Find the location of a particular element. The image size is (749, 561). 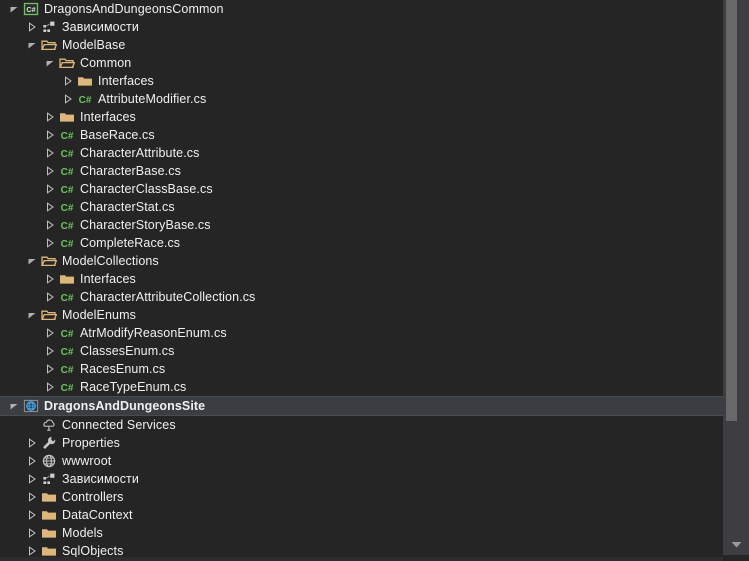

tree-row: Properties is located at coordinates (361, 443).